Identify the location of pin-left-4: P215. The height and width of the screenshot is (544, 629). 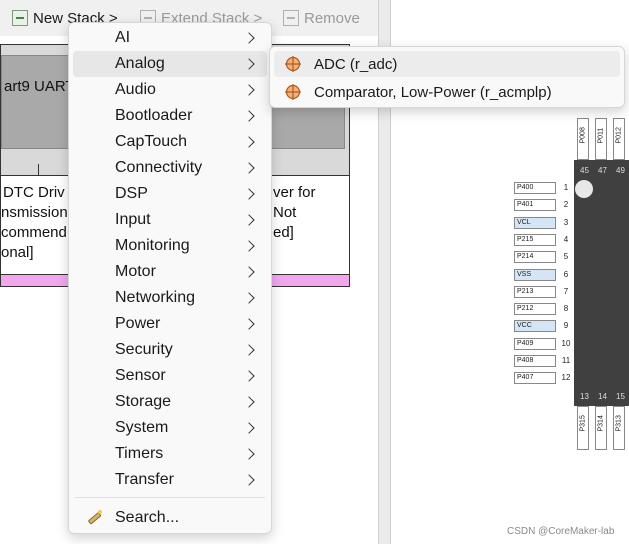
(535, 239).